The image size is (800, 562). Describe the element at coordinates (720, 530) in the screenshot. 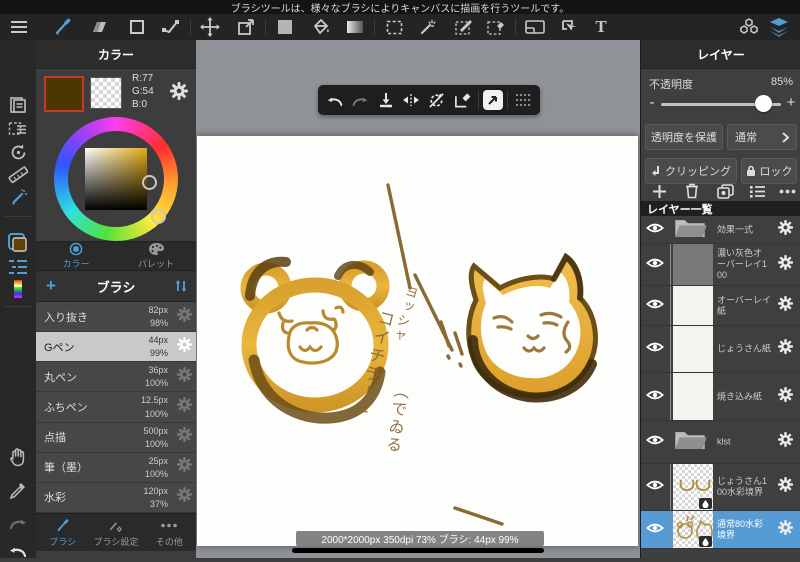

I see `layer-row-selected: 通常80水彩境界` at that location.